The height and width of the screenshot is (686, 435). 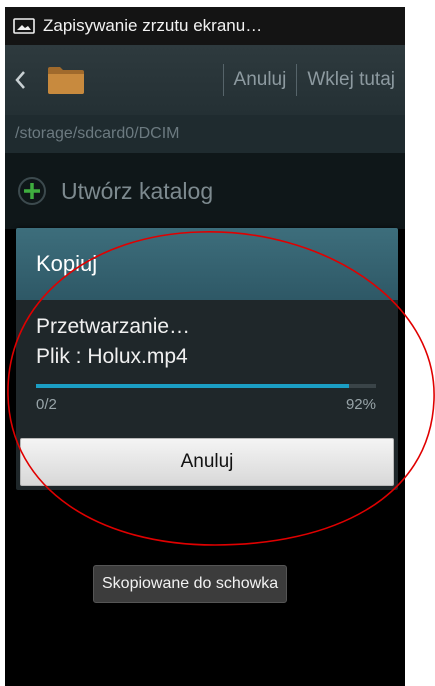 I want to click on current-path: /storage/sdcard0/DCIM, so click(x=97, y=133).